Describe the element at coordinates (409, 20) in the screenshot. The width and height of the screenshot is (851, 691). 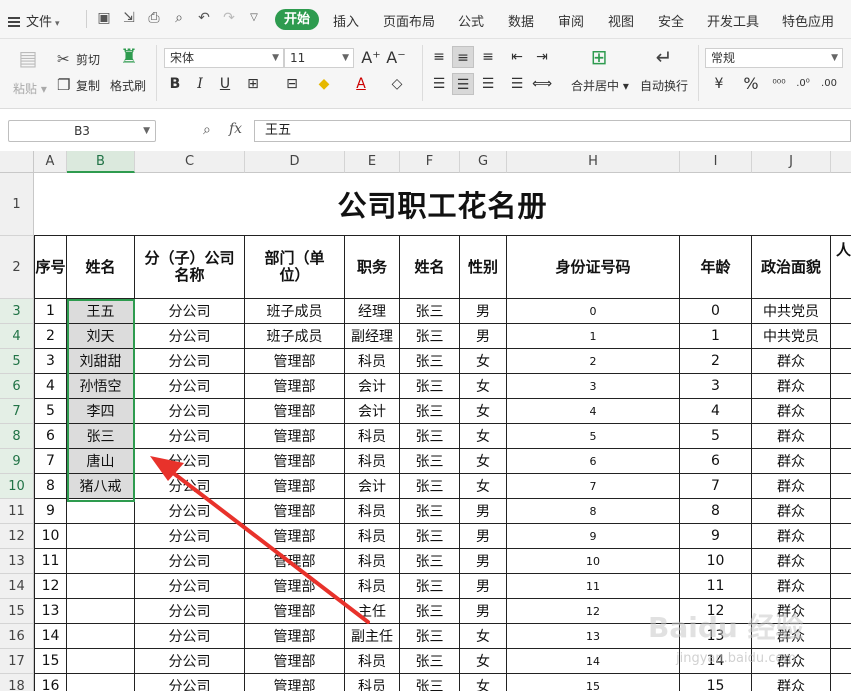
I see `tab-page-layout: 页面布局` at that location.